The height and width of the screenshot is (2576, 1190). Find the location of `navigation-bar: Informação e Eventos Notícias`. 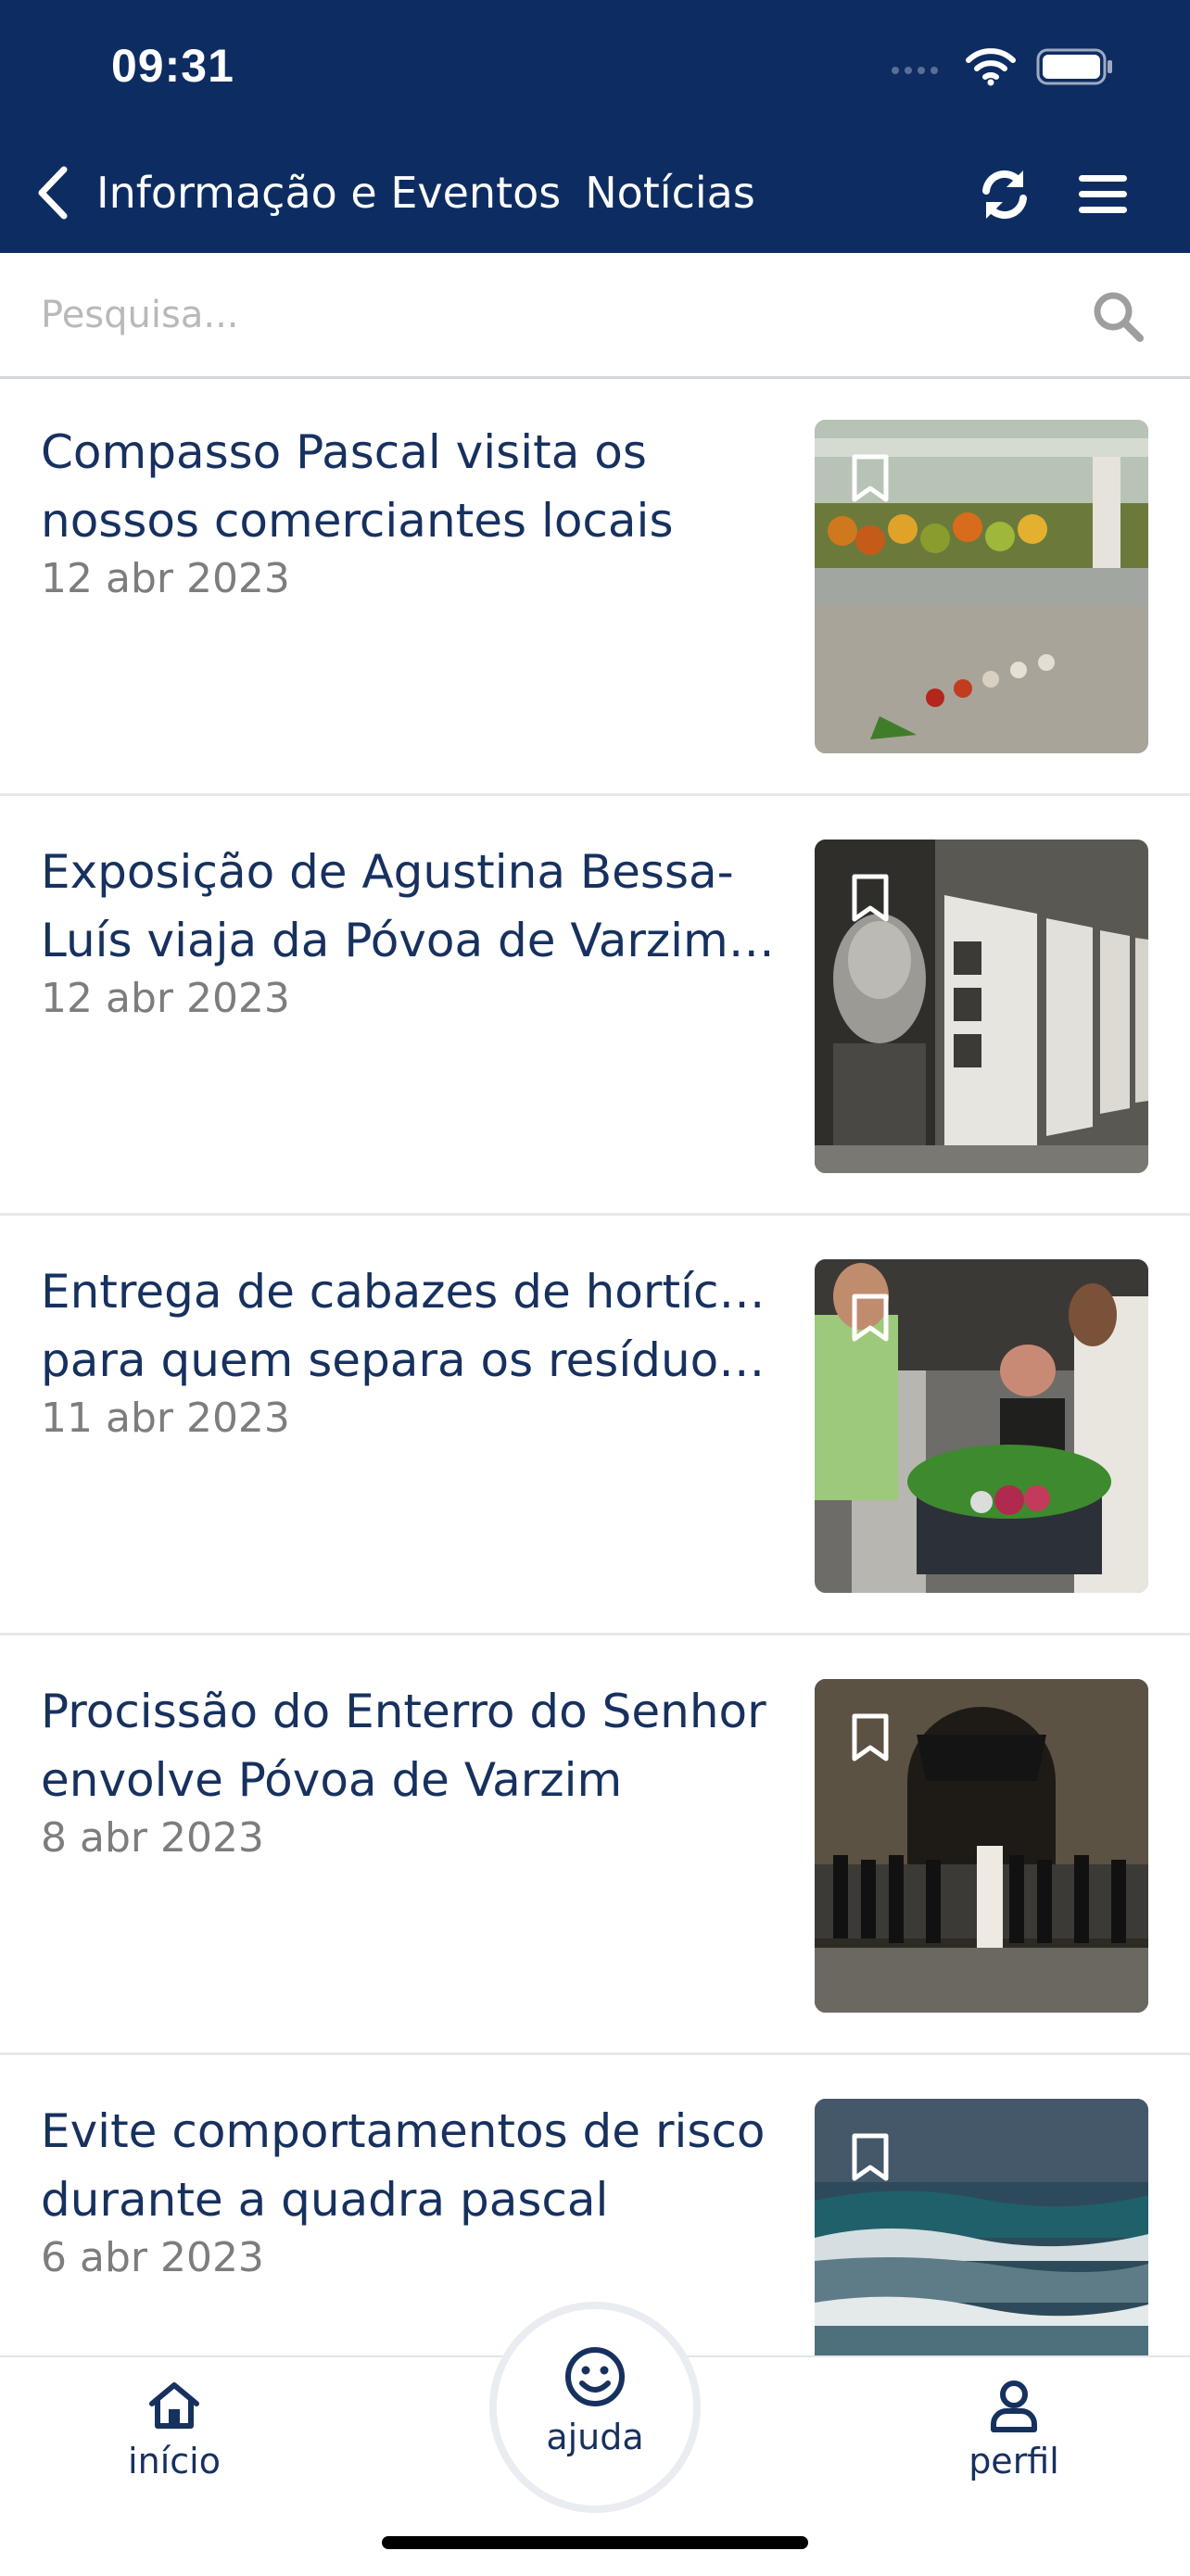

navigation-bar: Informação e Eventos Notícias is located at coordinates (595, 192).